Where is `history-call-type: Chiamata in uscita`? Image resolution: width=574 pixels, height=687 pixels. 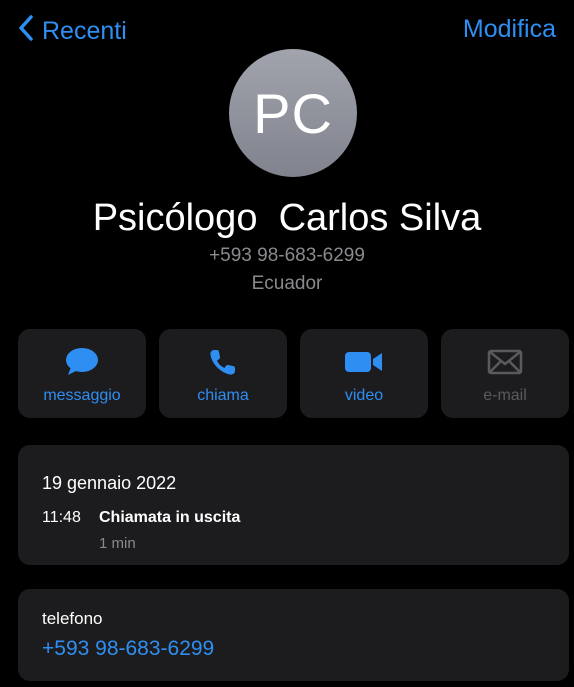
history-call-type: Chiamata in uscita is located at coordinates (170, 517).